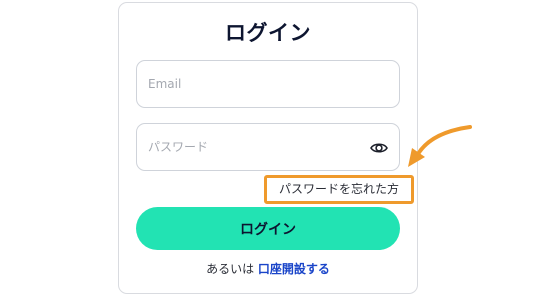 The width and height of the screenshot is (550, 296). What do you see at coordinates (294, 269) in the screenshot?
I see `signup-link: 口座開設する` at bounding box center [294, 269].